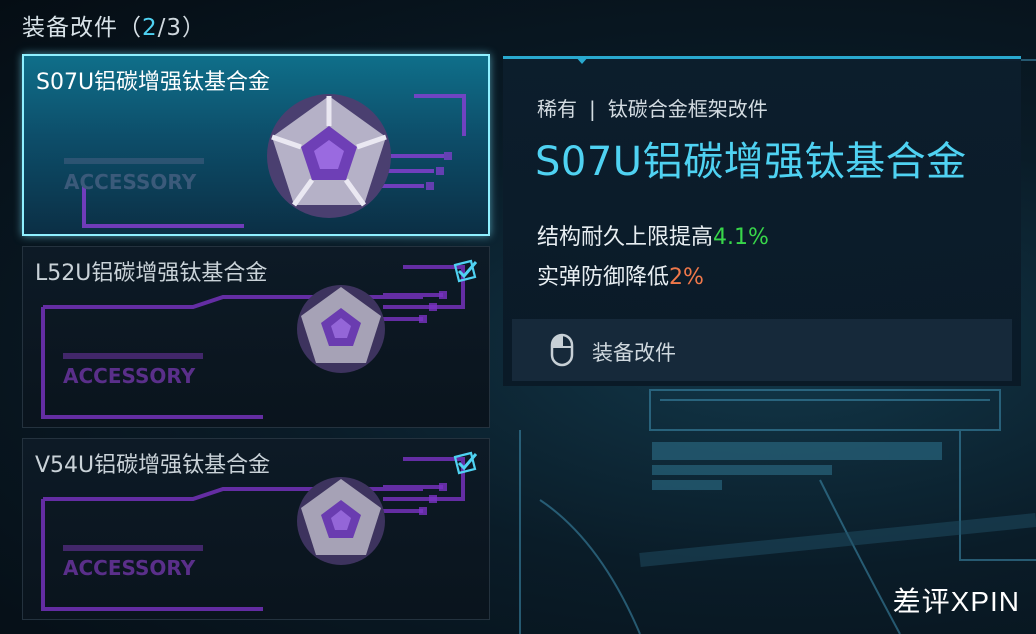  What do you see at coordinates (153, 82) in the screenshot?
I see `accessory-card-name: S07U铝碳增强钛基合金` at bounding box center [153, 82].